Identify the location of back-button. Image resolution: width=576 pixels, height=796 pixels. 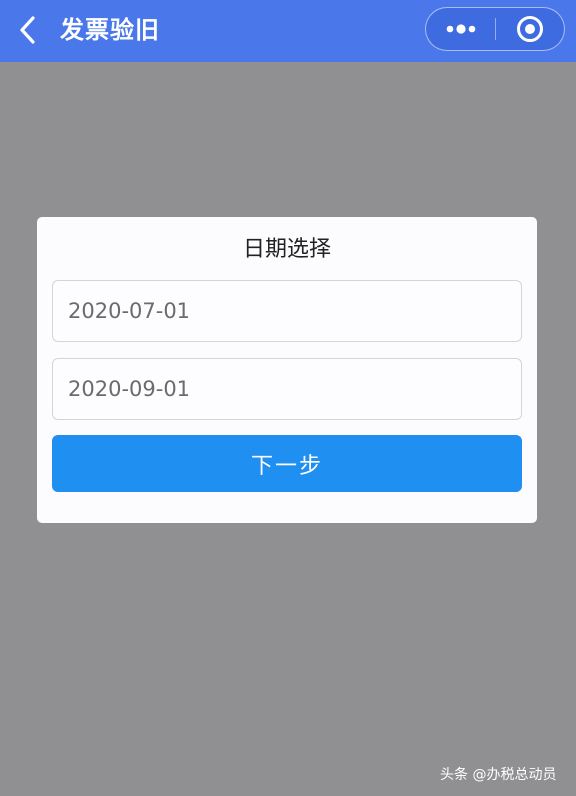
(28, 30).